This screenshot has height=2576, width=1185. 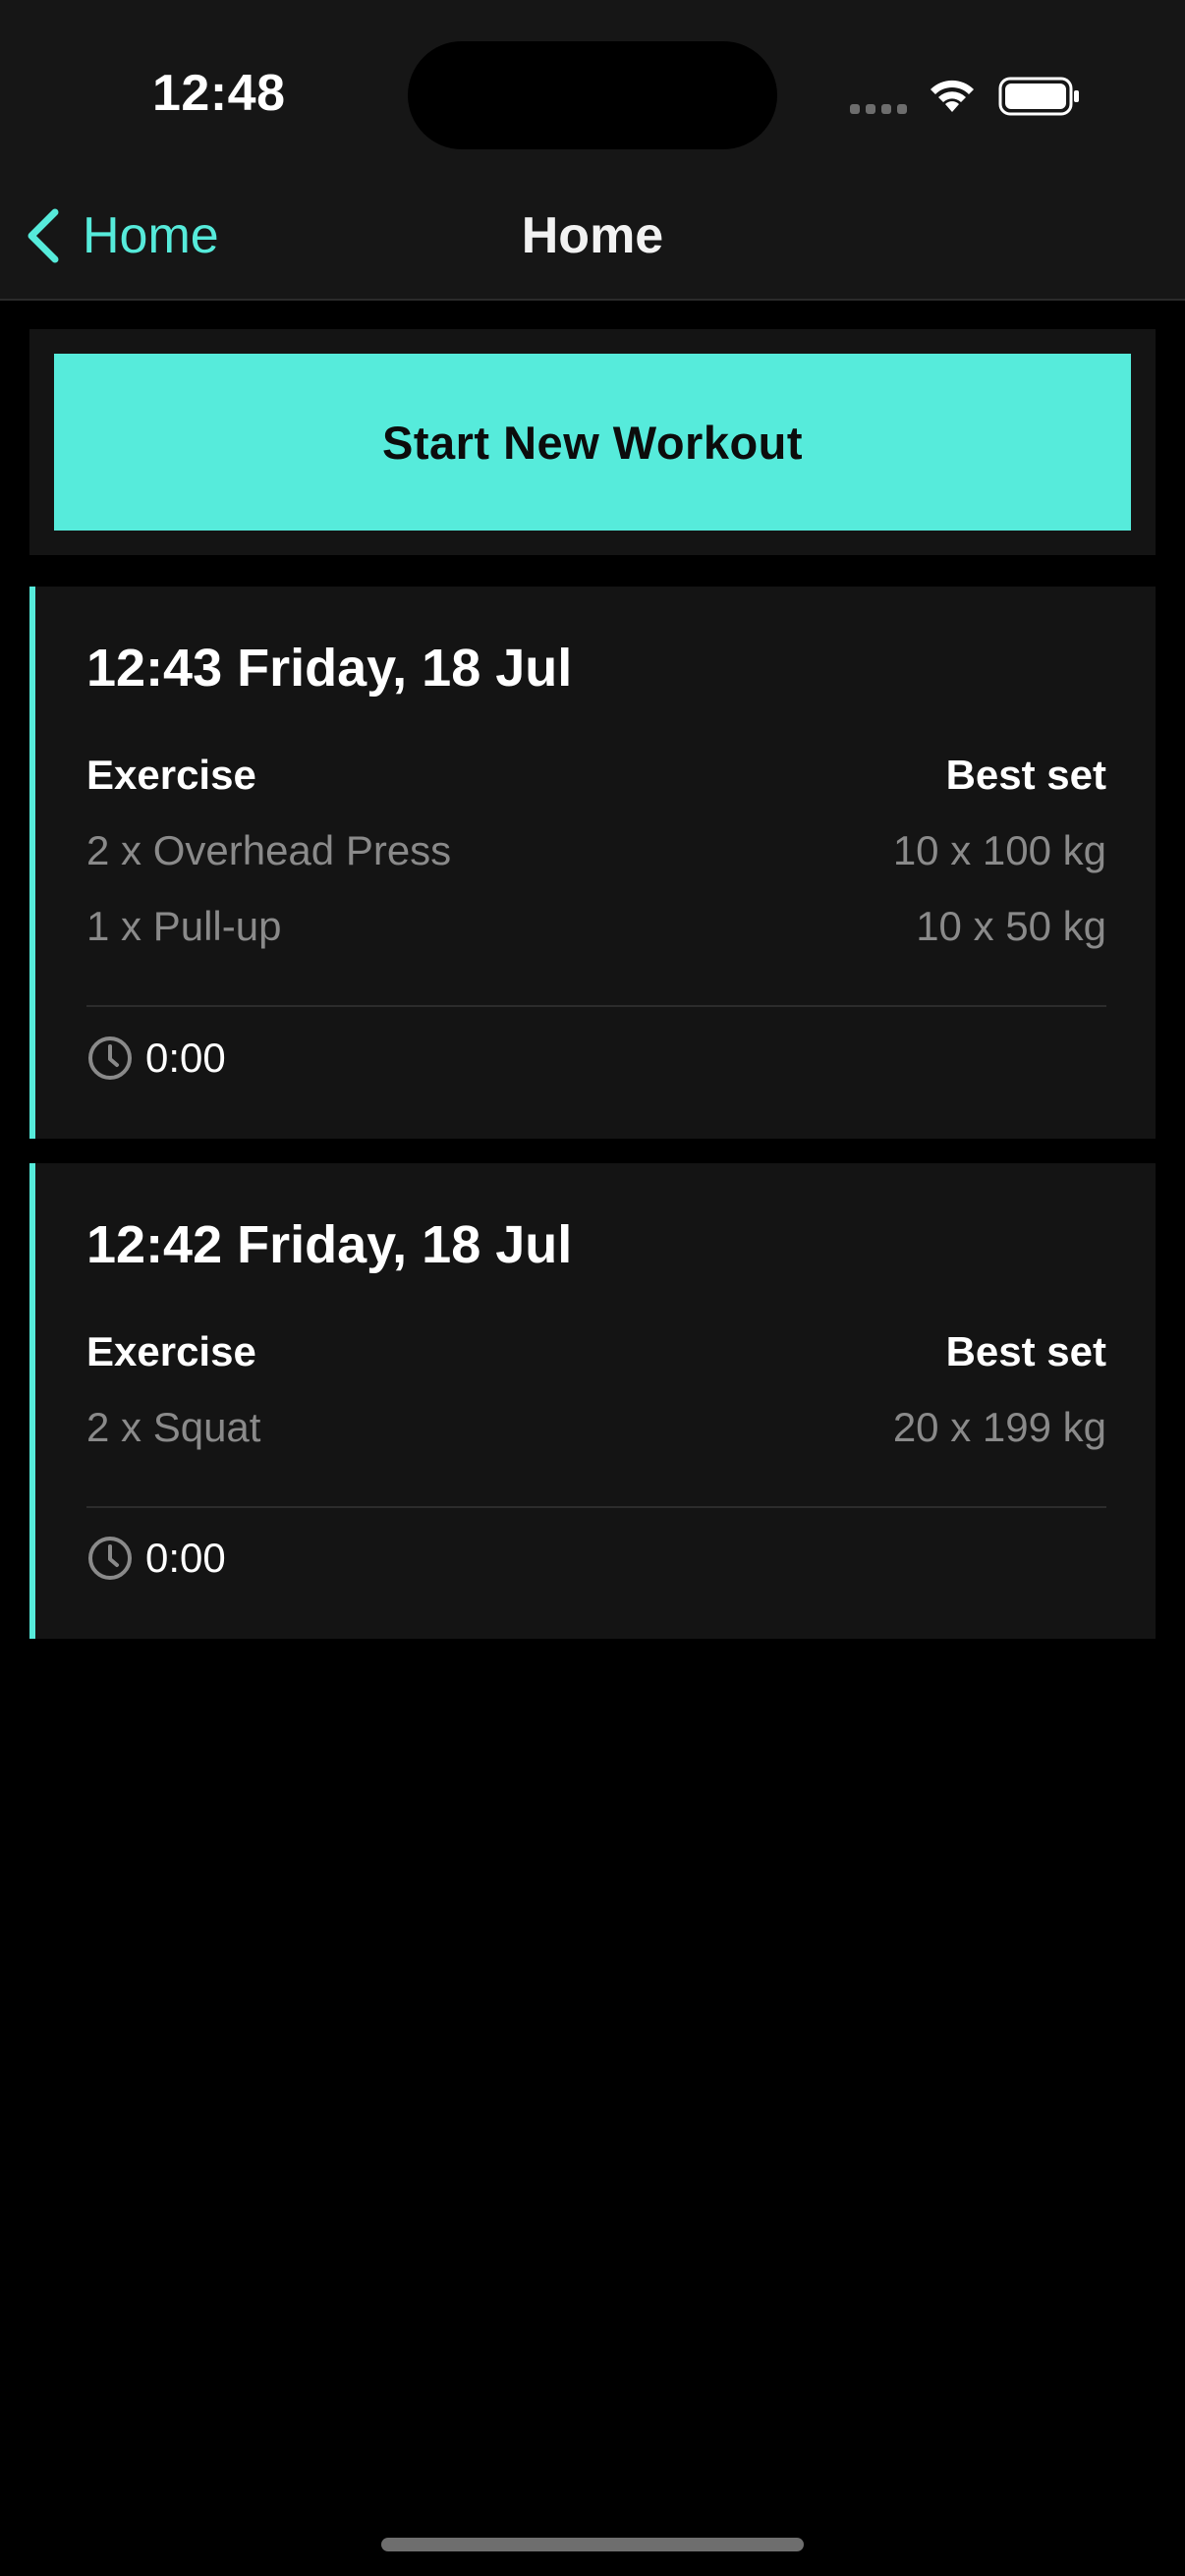 What do you see at coordinates (999, 1427) in the screenshot?
I see `best-set-value: 20 x 199 kg` at bounding box center [999, 1427].